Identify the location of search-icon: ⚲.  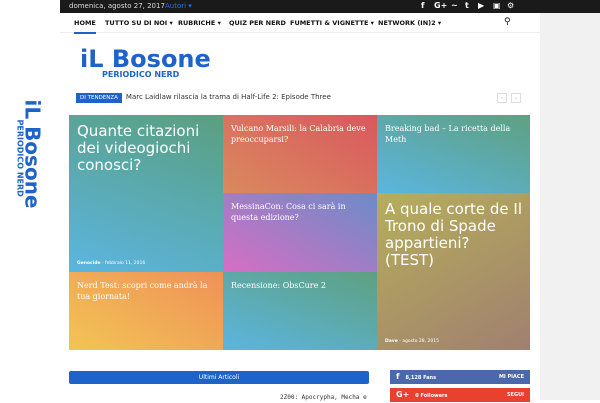
(507, 22).